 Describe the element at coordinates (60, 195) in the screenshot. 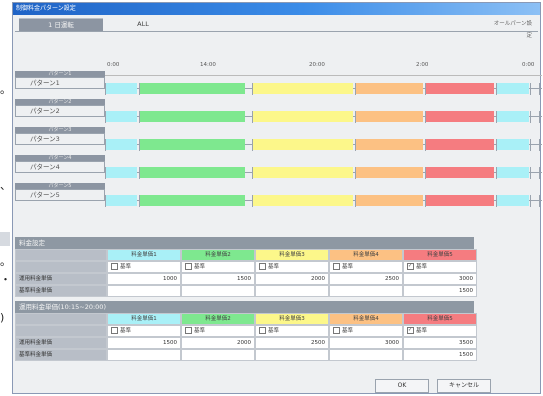

I see `pattern-button-5: パターン5` at that location.